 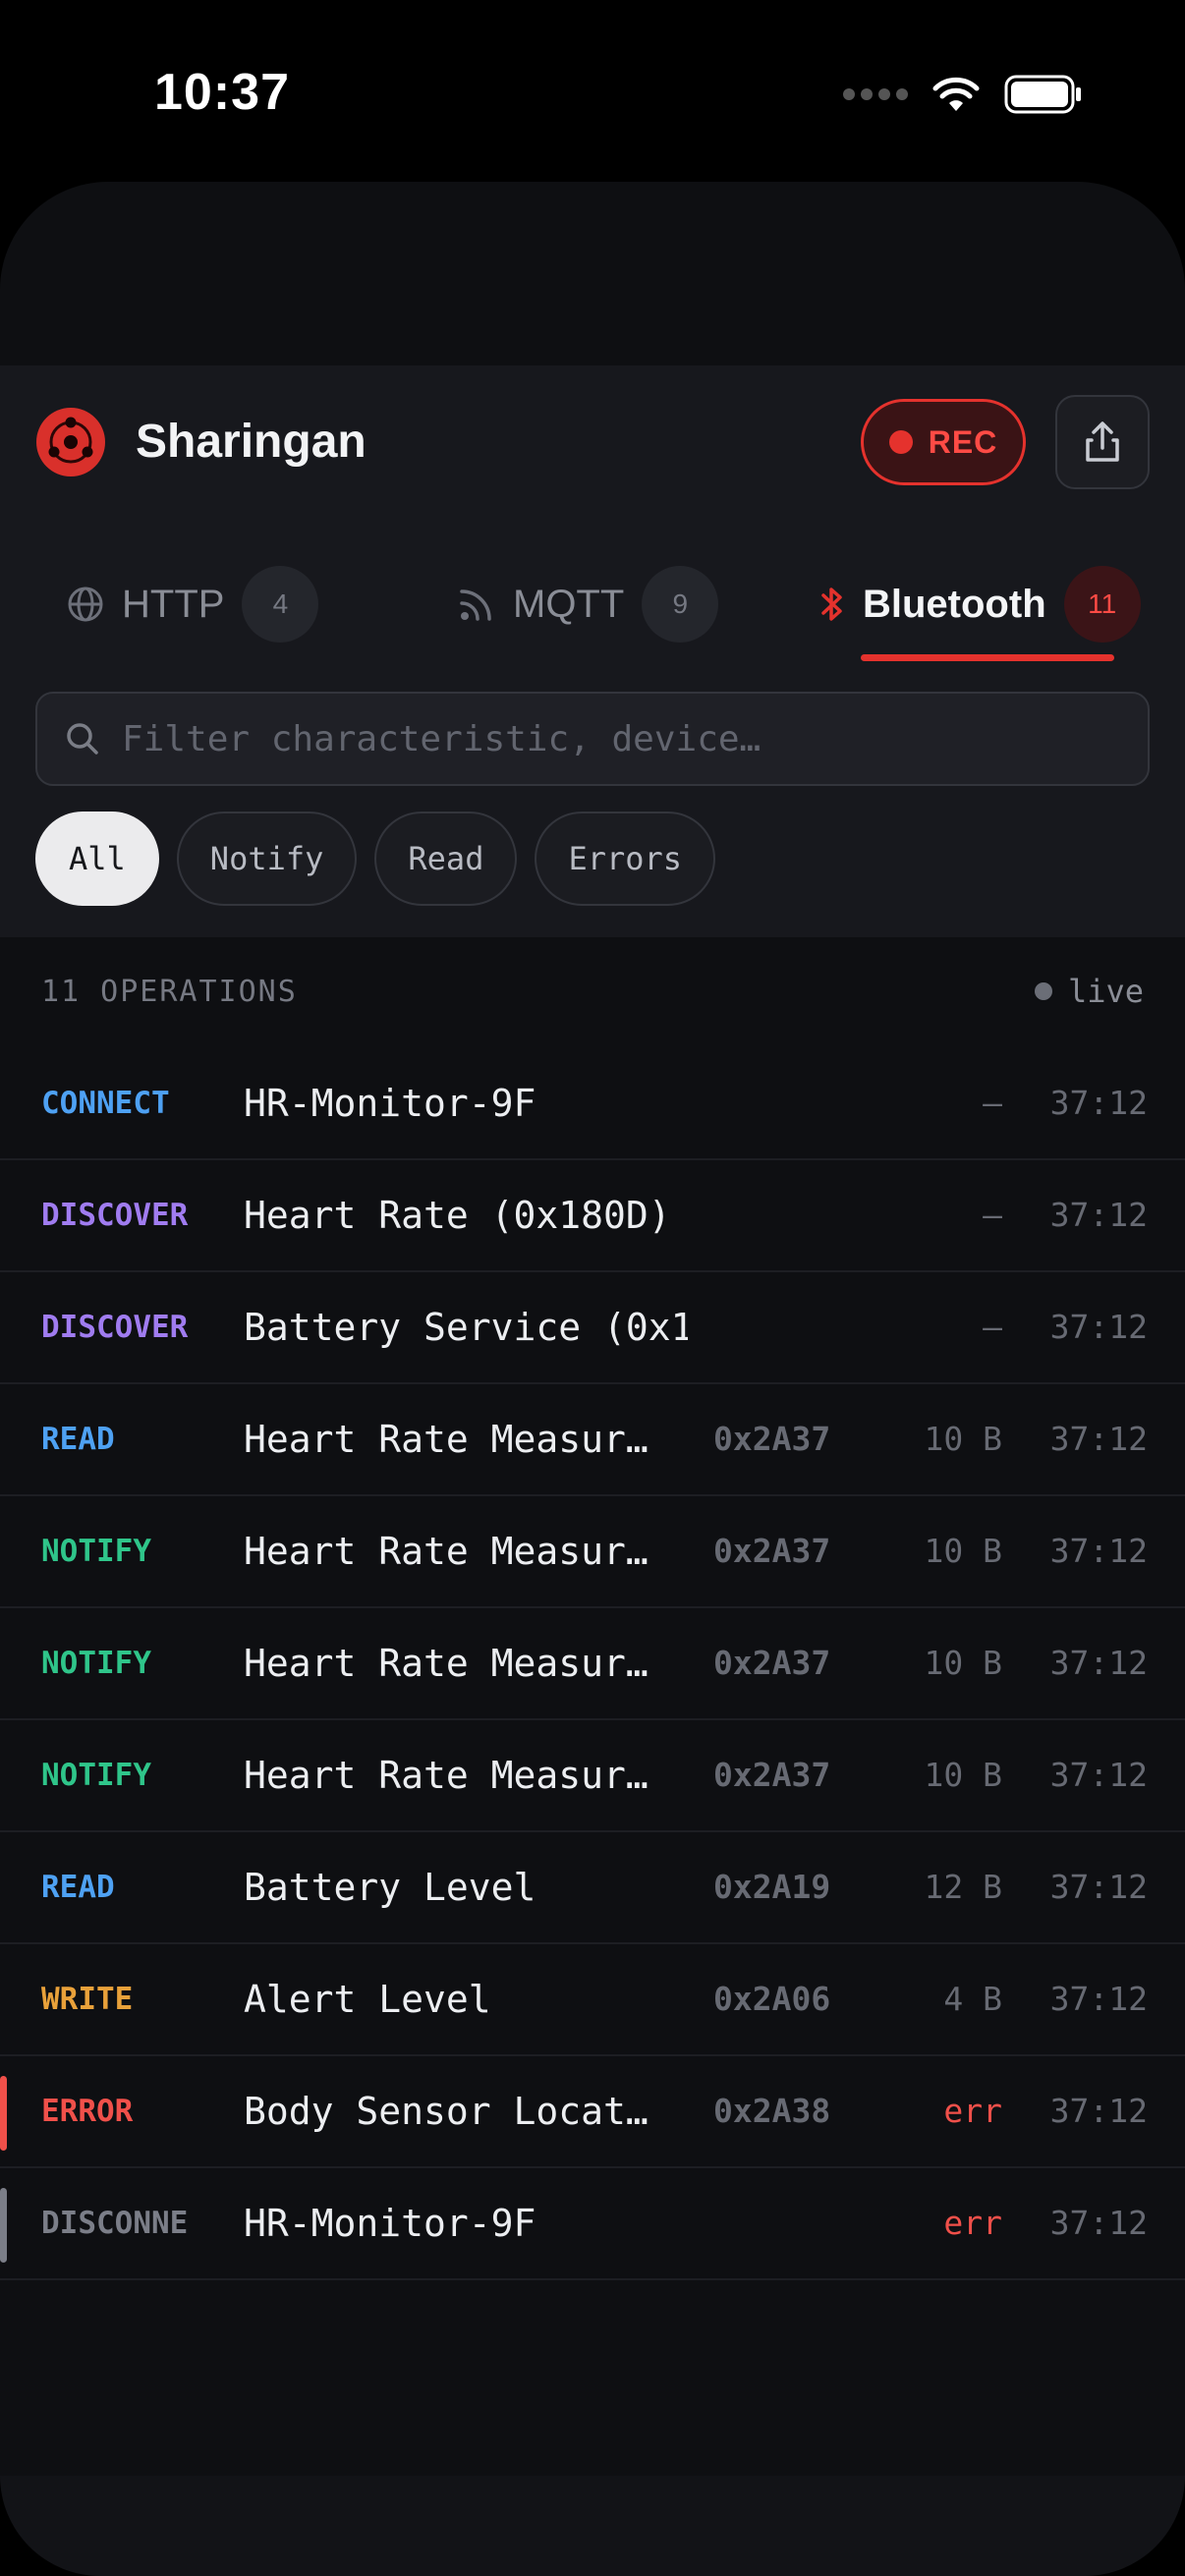 I want to click on tab-count-badge: 11, so click(x=1102, y=604).